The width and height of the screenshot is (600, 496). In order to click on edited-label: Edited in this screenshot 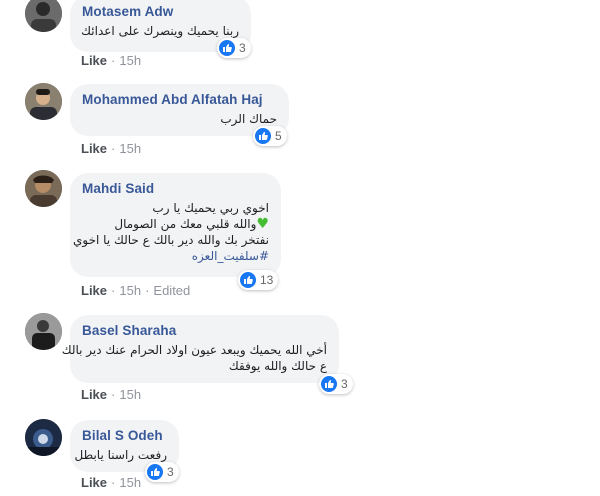, I will do `click(171, 290)`.